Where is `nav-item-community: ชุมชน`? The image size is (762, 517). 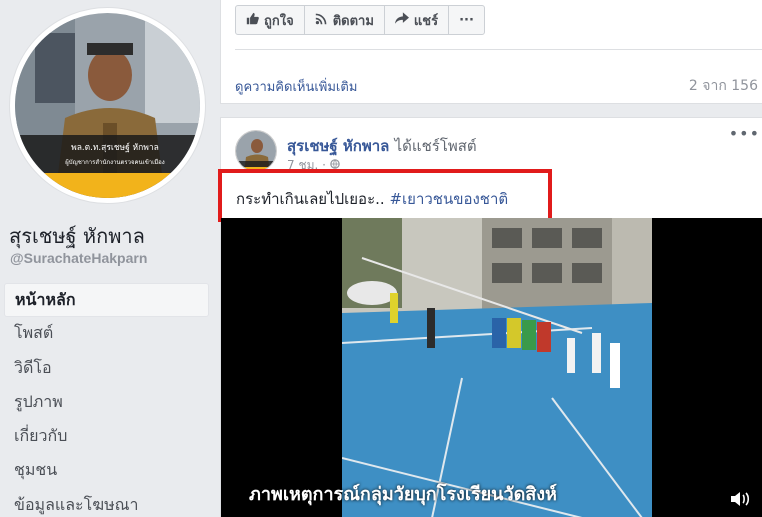 nav-item-community: ชุมชน is located at coordinates (106, 471).